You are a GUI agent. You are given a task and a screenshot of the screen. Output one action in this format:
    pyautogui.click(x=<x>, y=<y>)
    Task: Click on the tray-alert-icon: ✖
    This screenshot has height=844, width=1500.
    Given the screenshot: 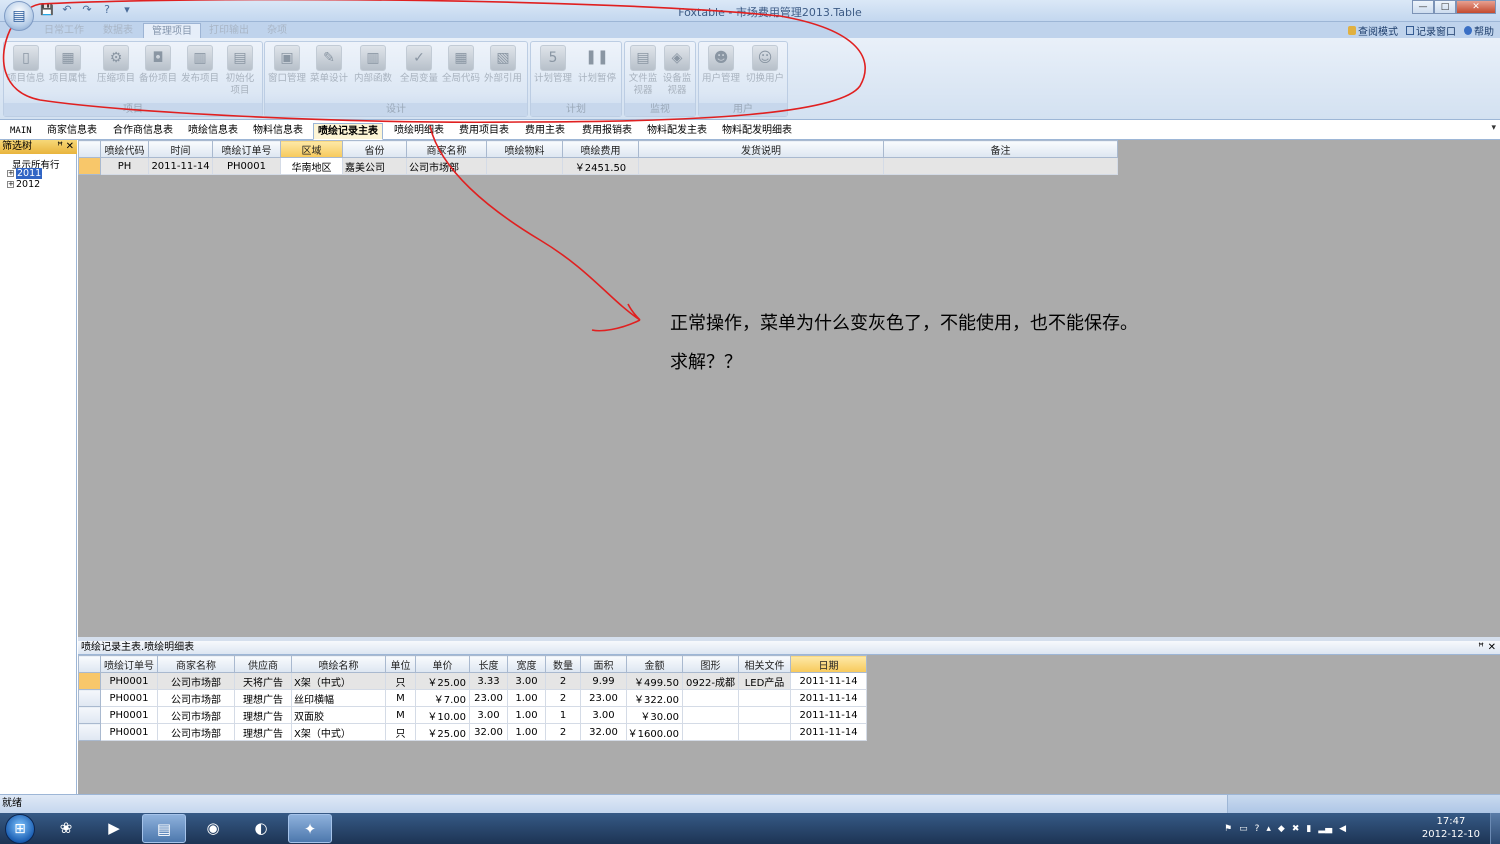 What is the action you would take?
    pyautogui.click(x=1296, y=829)
    